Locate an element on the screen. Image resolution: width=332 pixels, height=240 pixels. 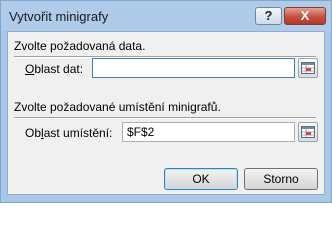
data-range-label: Oblast dat: is located at coordinates (54, 69).